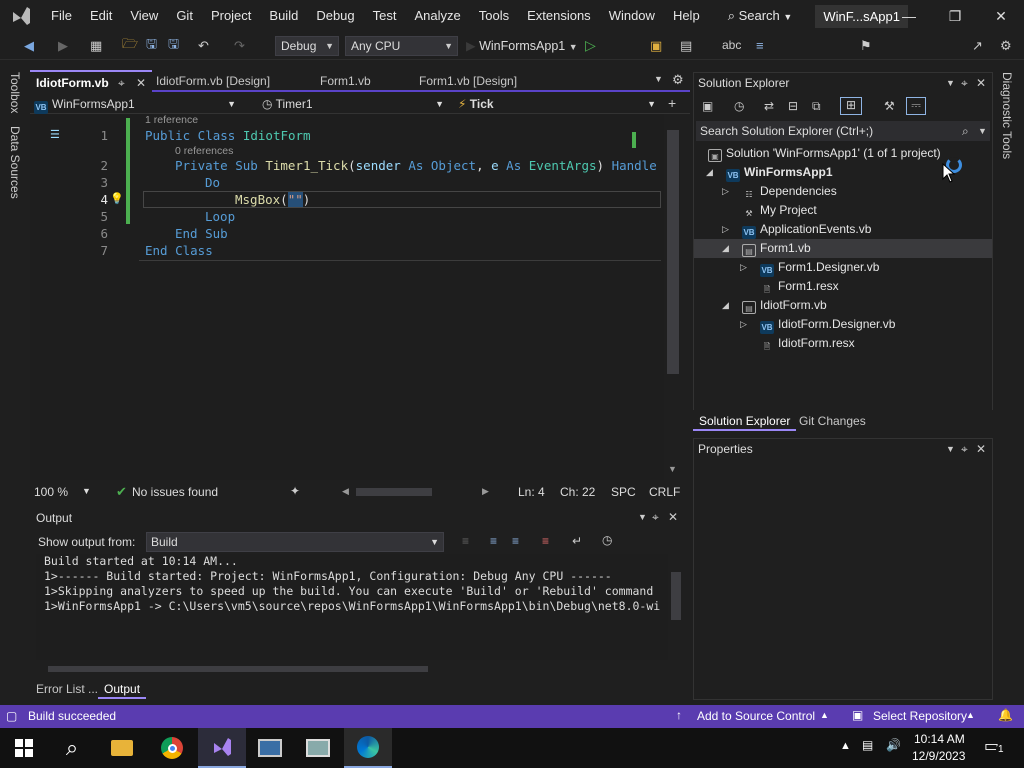  What do you see at coordinates (793, 106) in the screenshot?
I see `collapse-all-icon: ⊟` at bounding box center [793, 106].